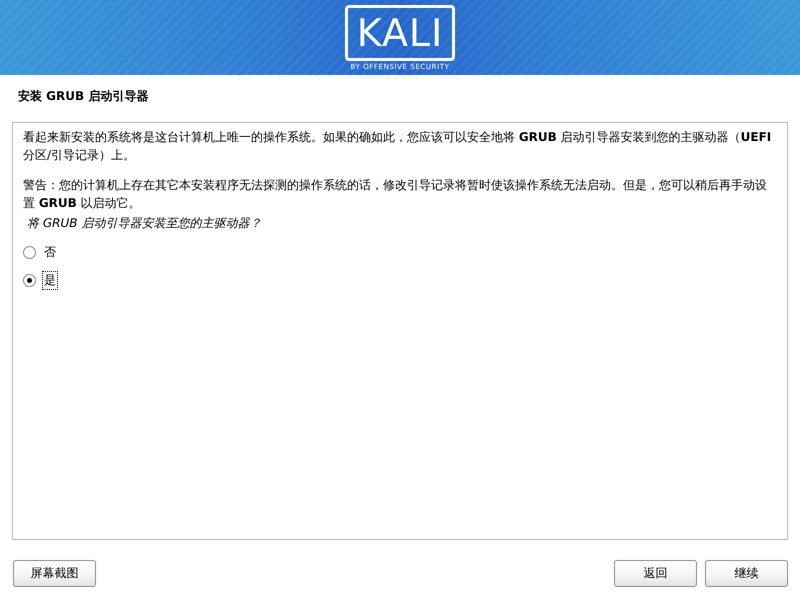  I want to click on screenshot-button: 屏幕截图, so click(54, 573).